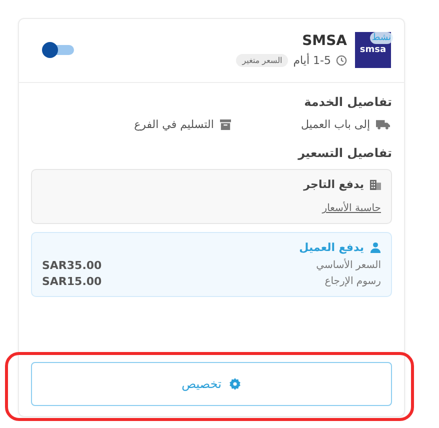 The image size is (439, 428). What do you see at coordinates (375, 184) in the screenshot?
I see `building-icon` at bounding box center [375, 184].